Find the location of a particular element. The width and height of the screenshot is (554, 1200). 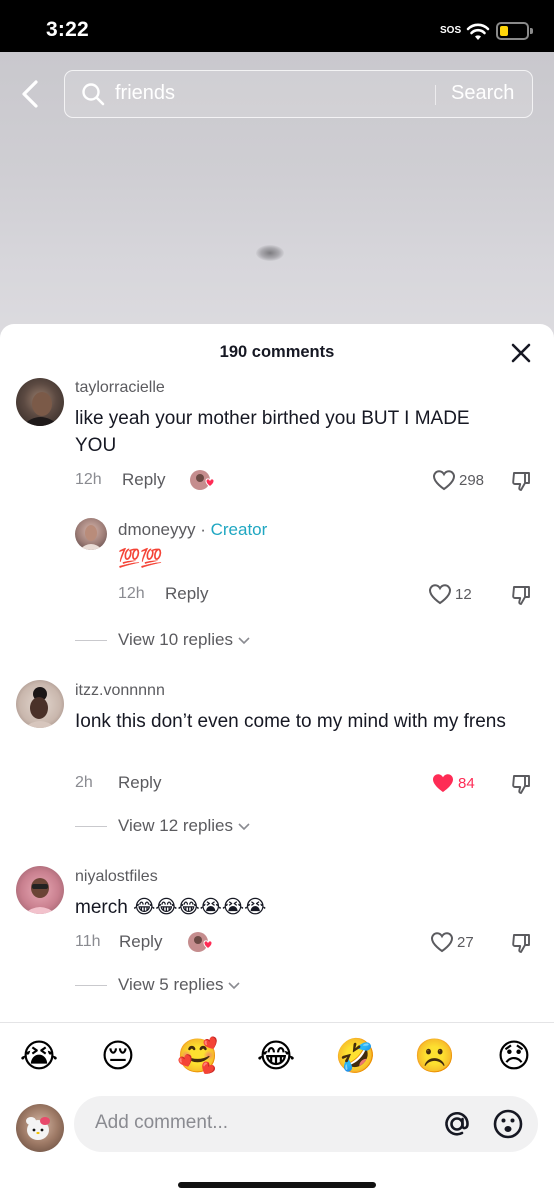

comment-username: taylorracielle is located at coordinates (120, 388).